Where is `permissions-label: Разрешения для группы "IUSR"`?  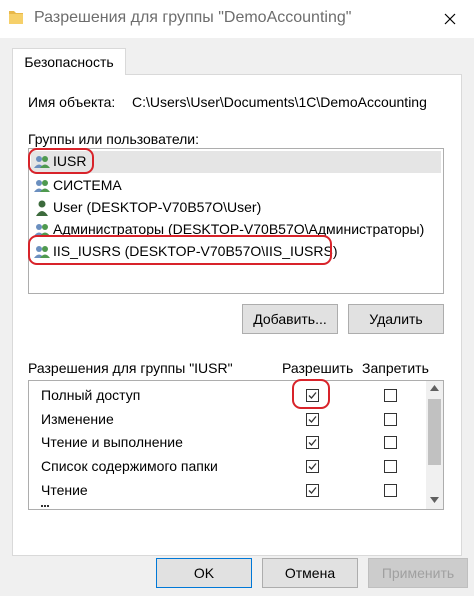
permissions-label: Разрешения для группы "IUSR" is located at coordinates (130, 368).